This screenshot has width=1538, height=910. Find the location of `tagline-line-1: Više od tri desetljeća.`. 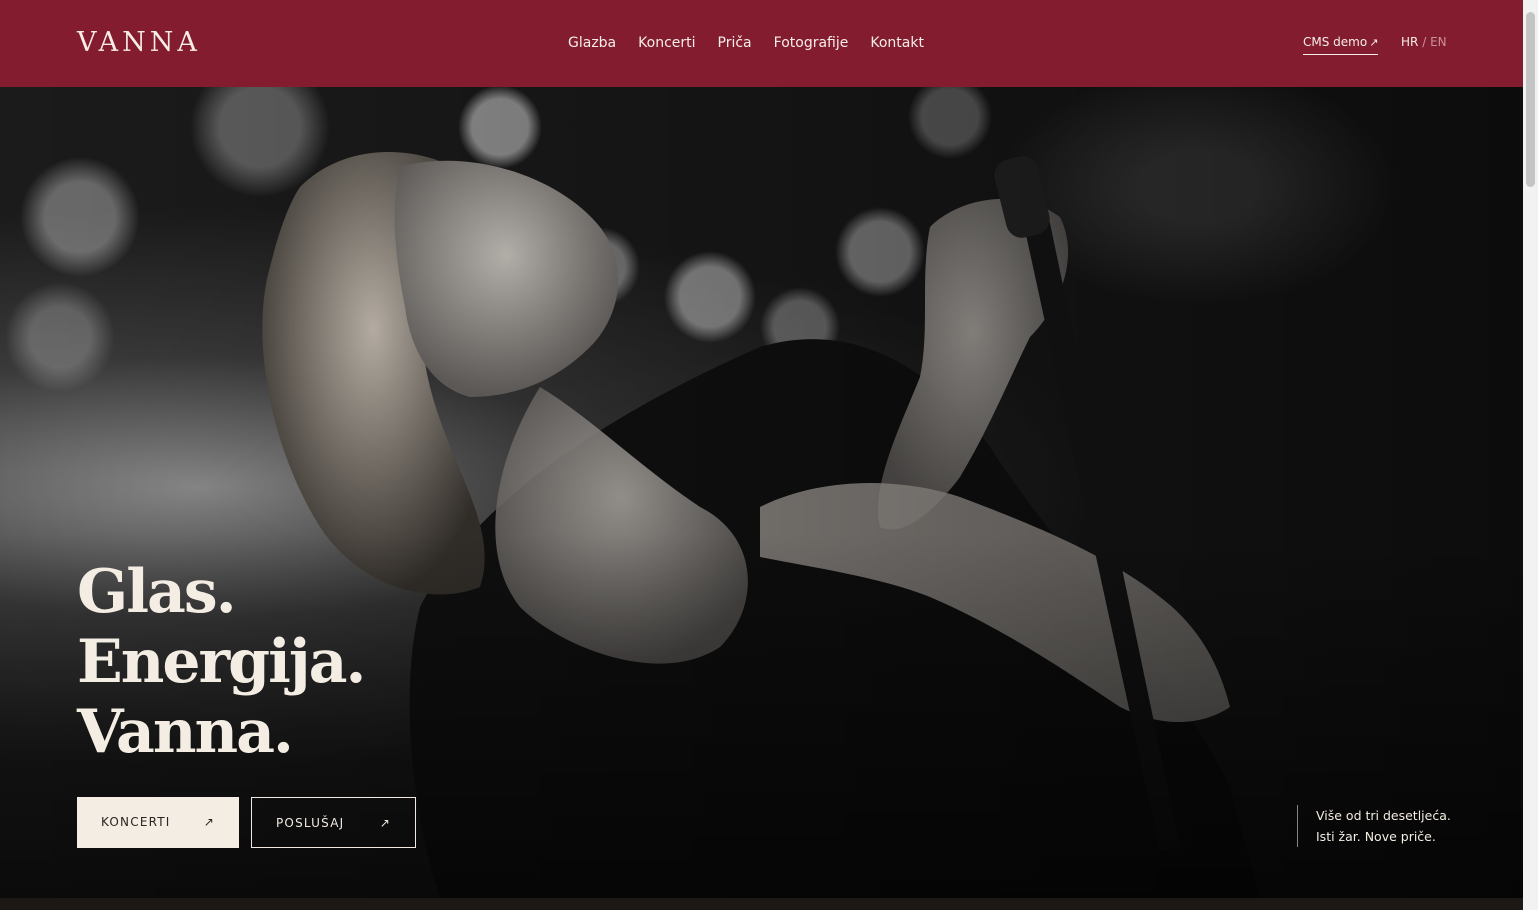

tagline-line-1: Više od tri desetljeća. is located at coordinates (1383, 815).